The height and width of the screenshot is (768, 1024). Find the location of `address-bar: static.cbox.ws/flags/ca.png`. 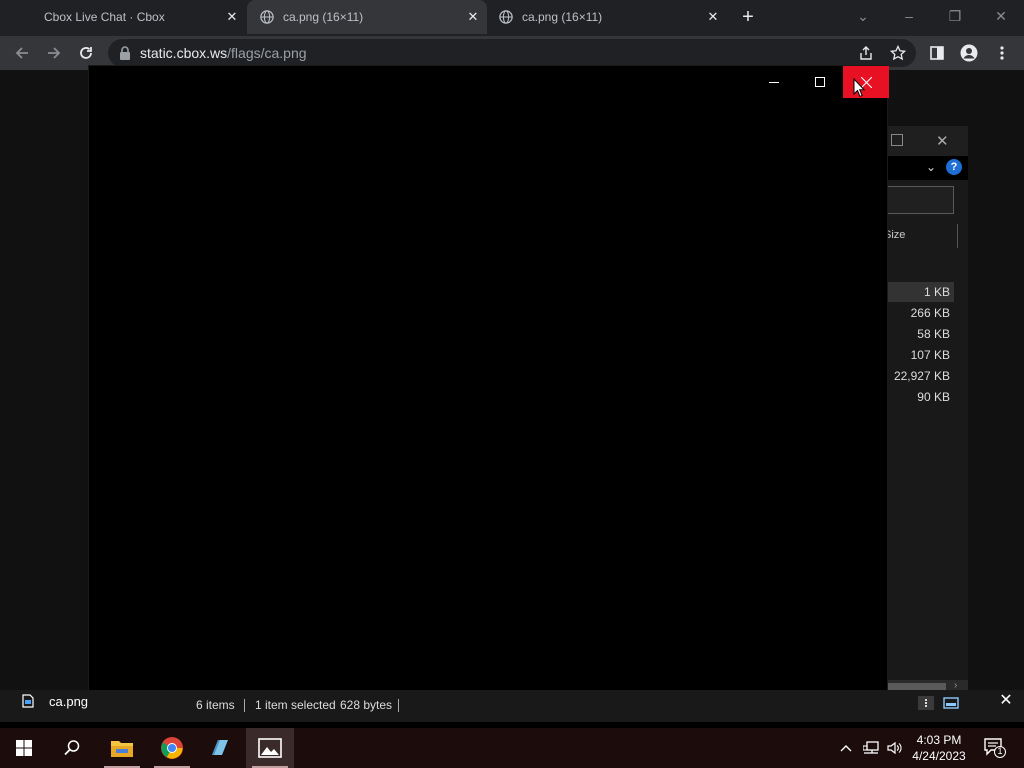

address-bar: static.cbox.ws/flags/ca.png is located at coordinates (512, 53).